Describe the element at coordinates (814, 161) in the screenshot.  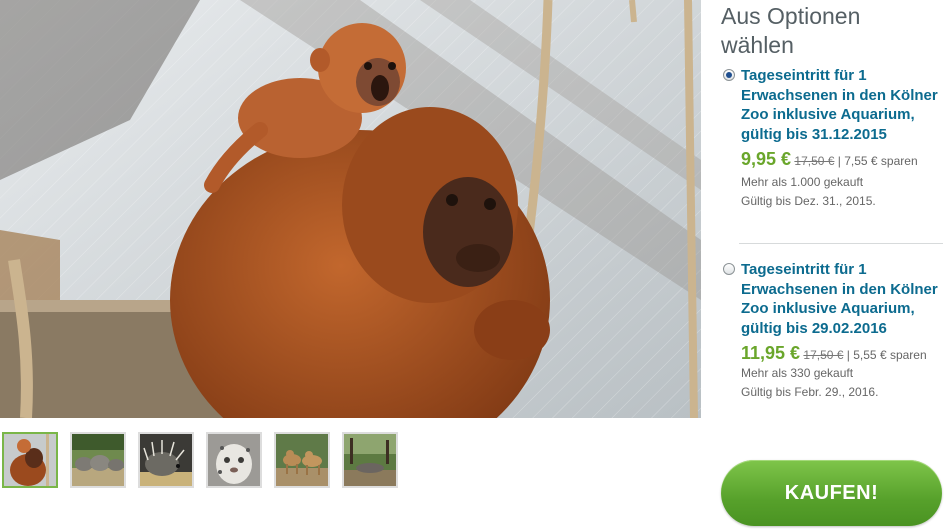
I see `option-1-old-price: 17,50 €` at that location.